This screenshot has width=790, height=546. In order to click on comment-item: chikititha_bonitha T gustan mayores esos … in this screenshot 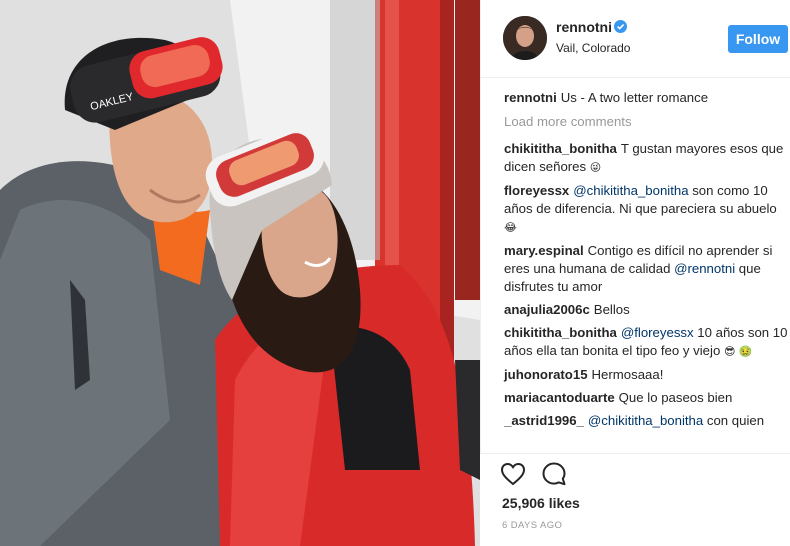, I will do `click(646, 158)`.